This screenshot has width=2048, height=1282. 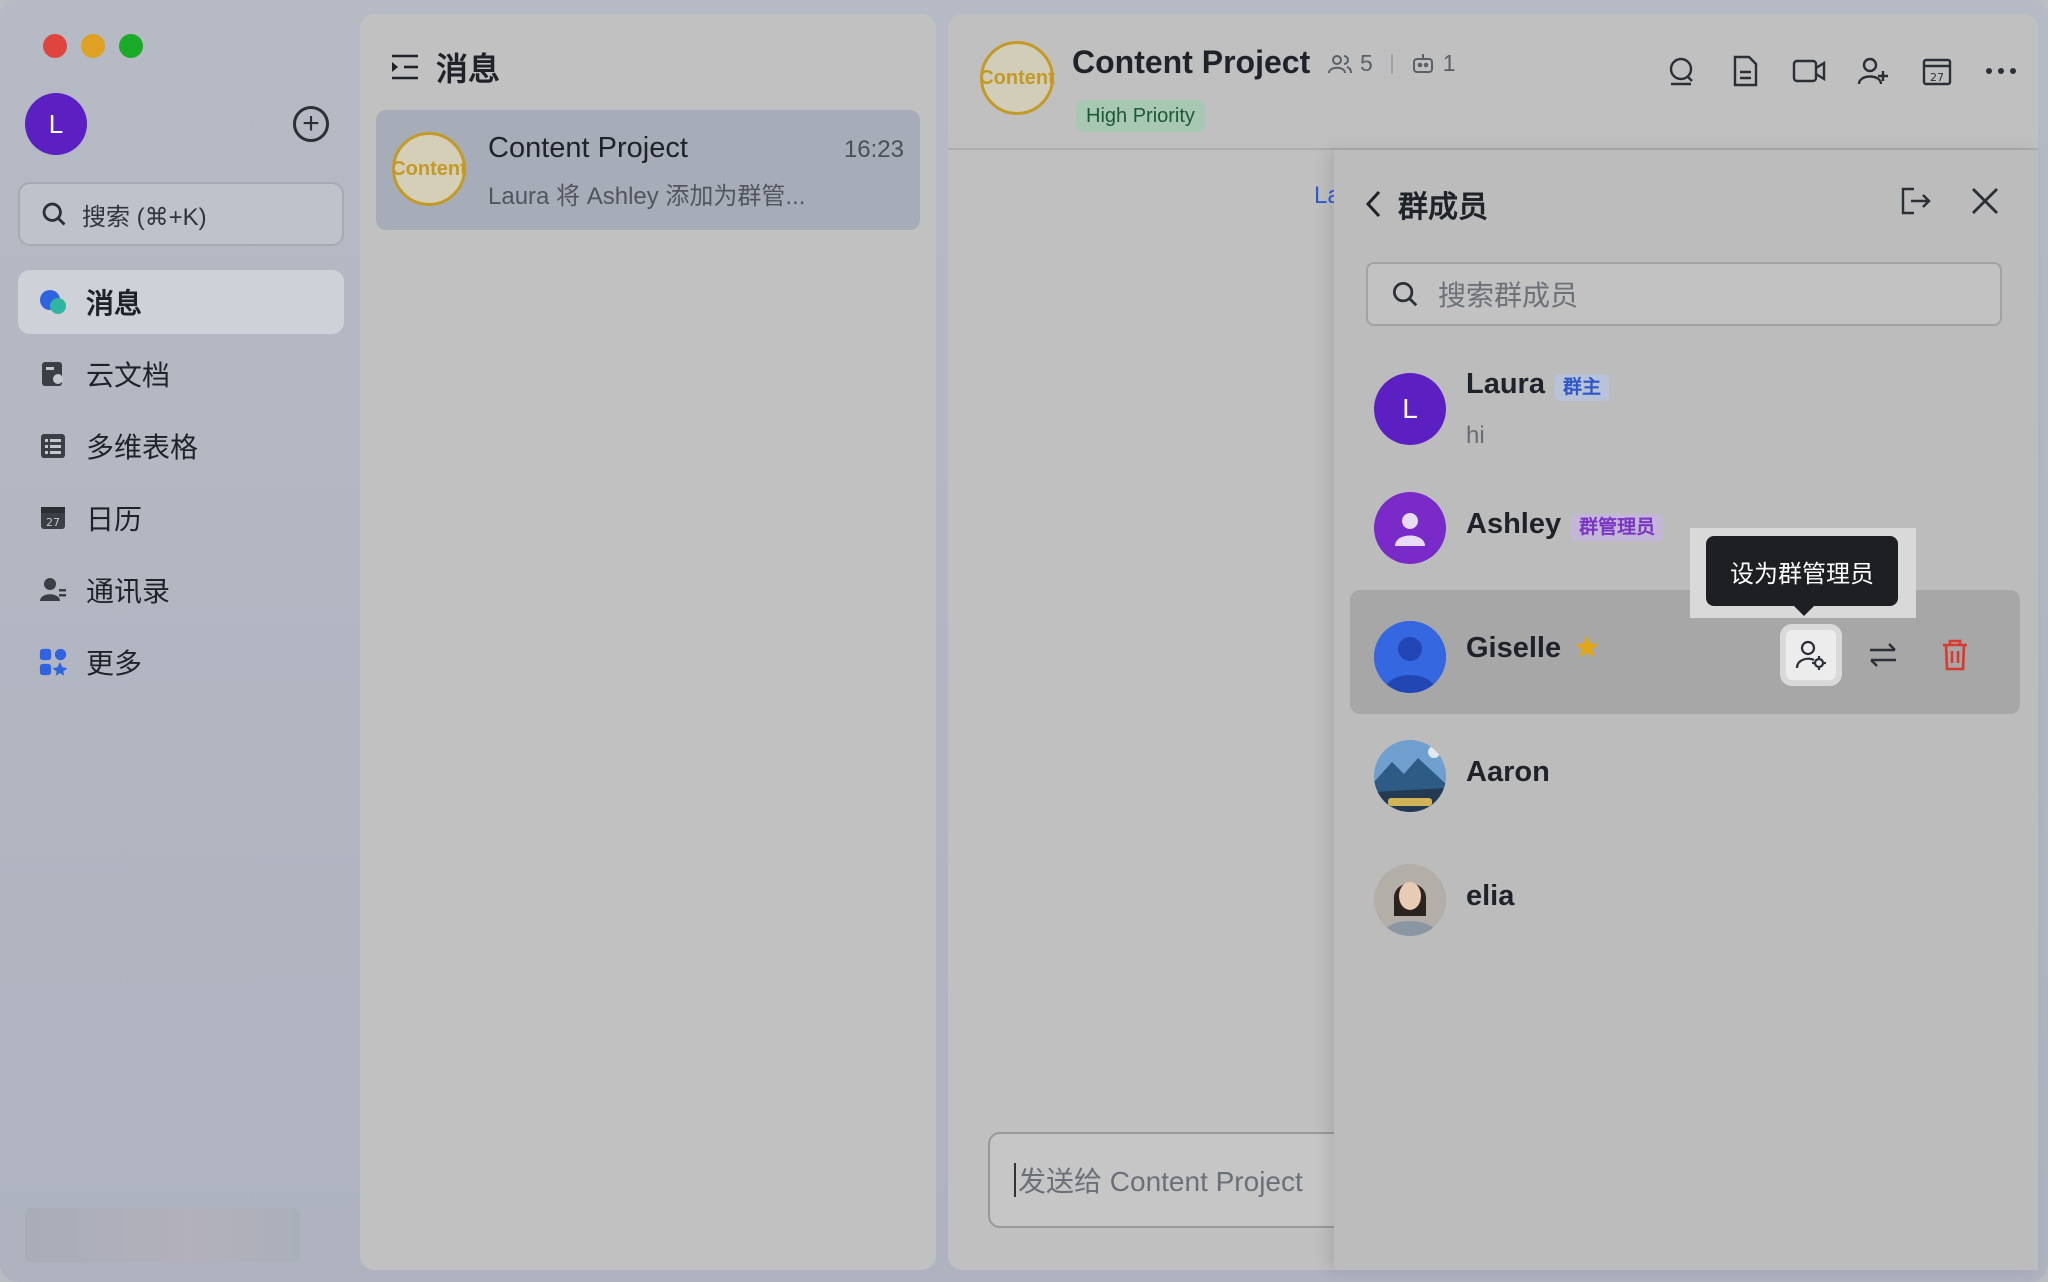 I want to click on more-button, so click(x=2001, y=71).